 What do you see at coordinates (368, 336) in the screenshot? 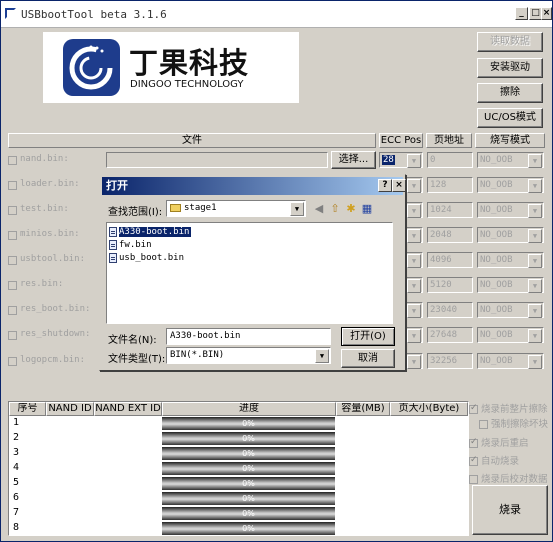
I see `open-button: 打开(O)` at bounding box center [368, 336].